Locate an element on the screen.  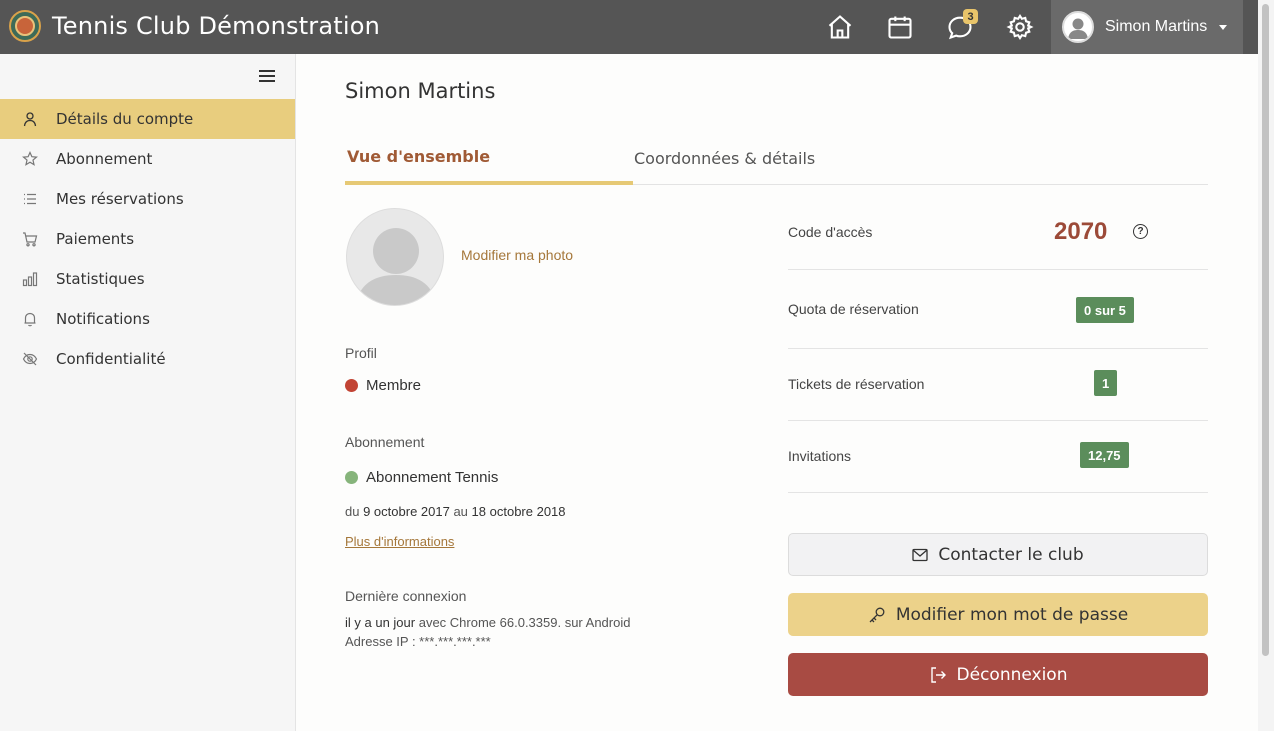
chevron-down-icon is located at coordinates (1223, 27).